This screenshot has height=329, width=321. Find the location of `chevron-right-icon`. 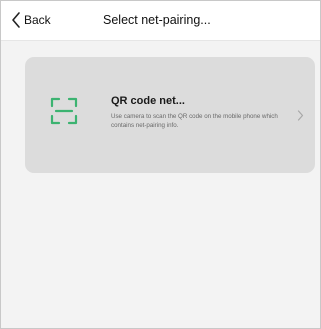

chevron-right-icon is located at coordinates (300, 115).